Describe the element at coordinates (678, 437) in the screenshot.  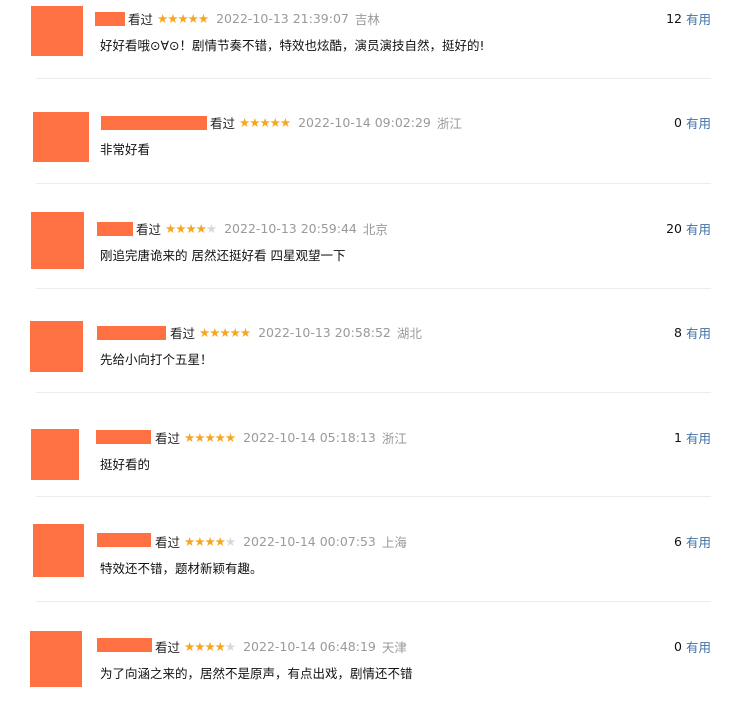
I see `vote-count: 1` at that location.